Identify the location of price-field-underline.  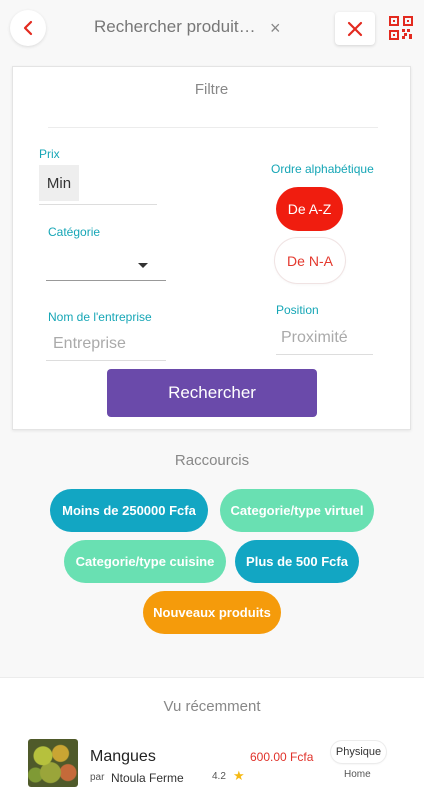
(98, 204).